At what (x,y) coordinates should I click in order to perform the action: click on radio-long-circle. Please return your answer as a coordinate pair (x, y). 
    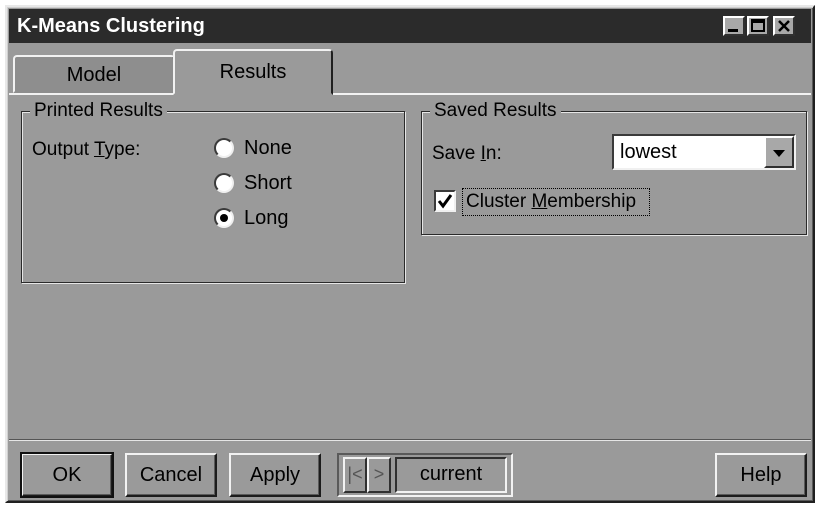
    Looking at the image, I should click on (224, 218).